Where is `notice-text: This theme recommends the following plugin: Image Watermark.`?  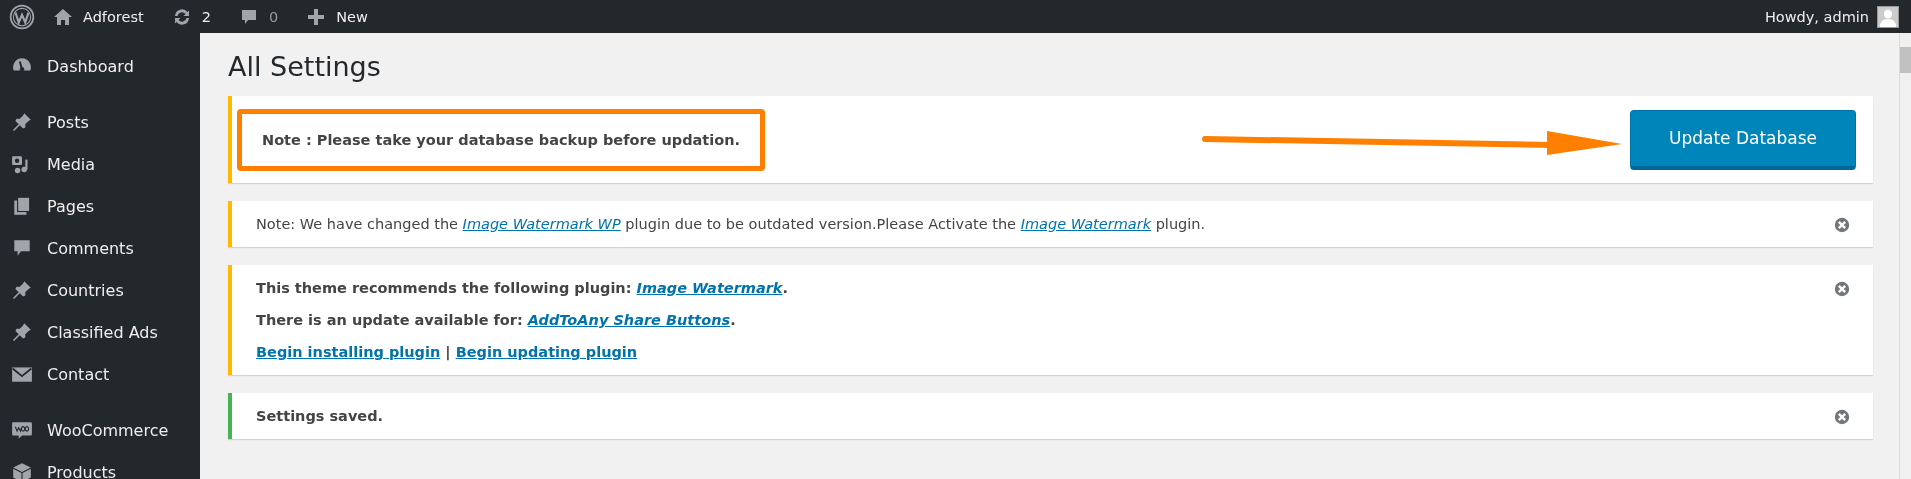 notice-text: This theme recommends the following plugin: Image Watermark. is located at coordinates (522, 288).